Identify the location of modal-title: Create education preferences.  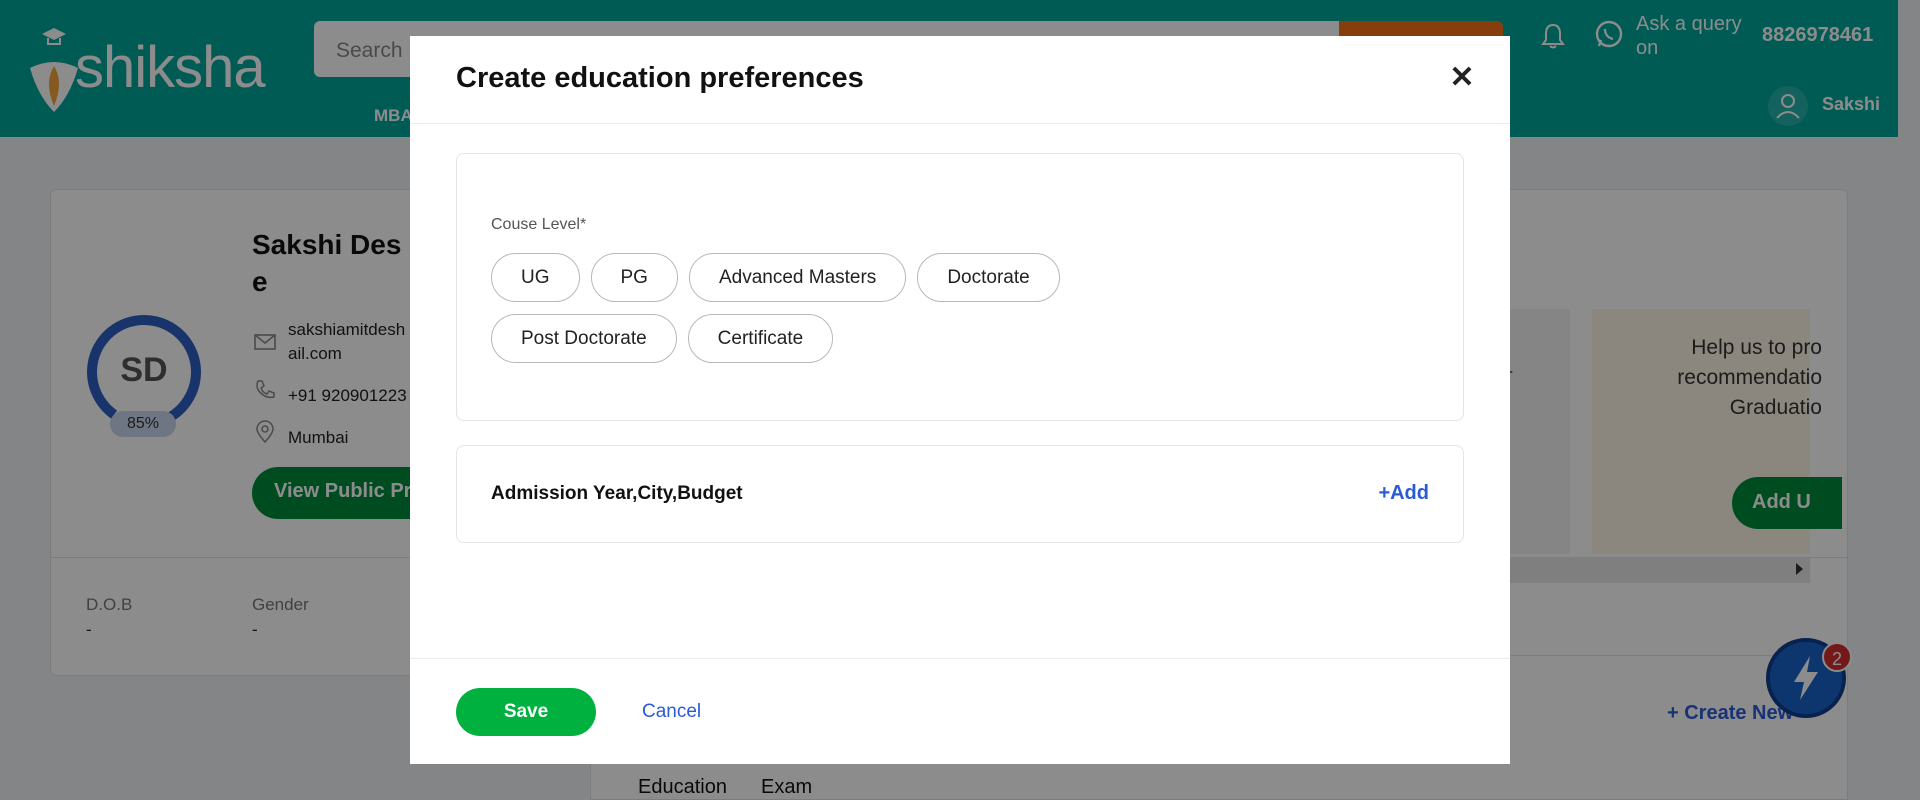
(660, 78).